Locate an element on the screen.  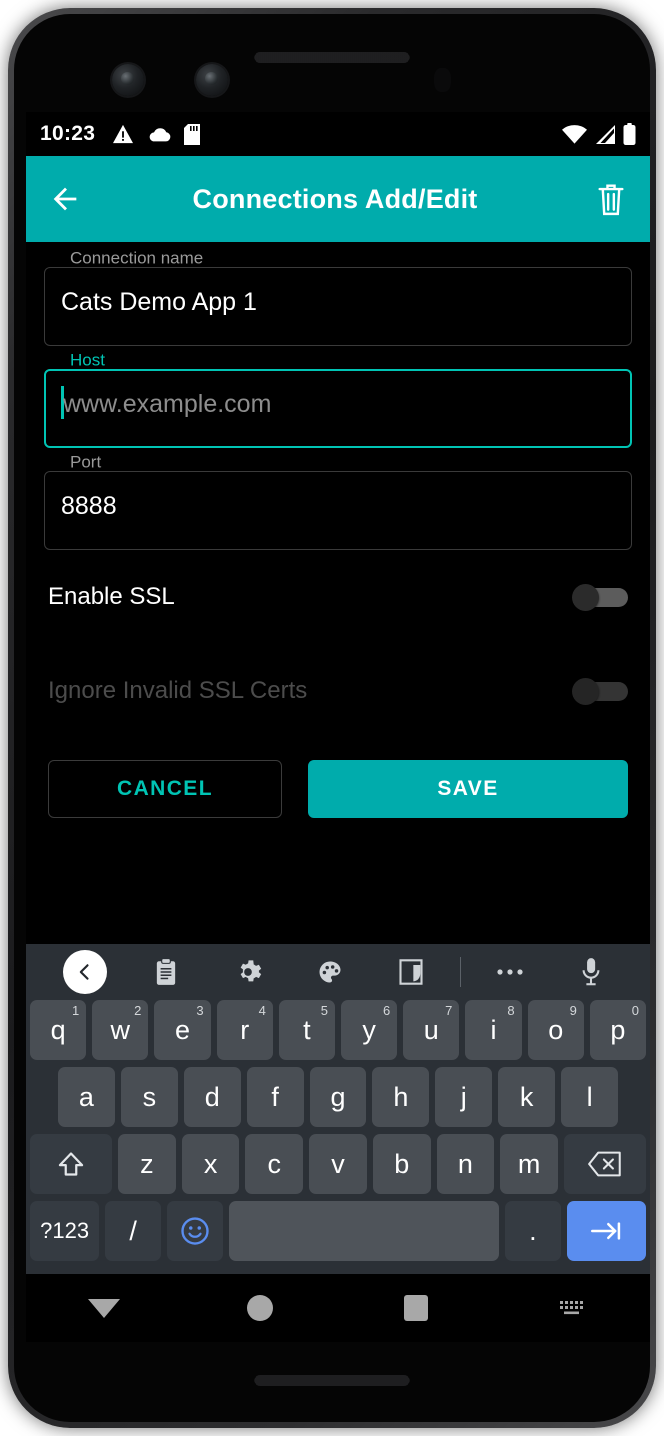
key-o: 9o is located at coordinates (555, 1030).